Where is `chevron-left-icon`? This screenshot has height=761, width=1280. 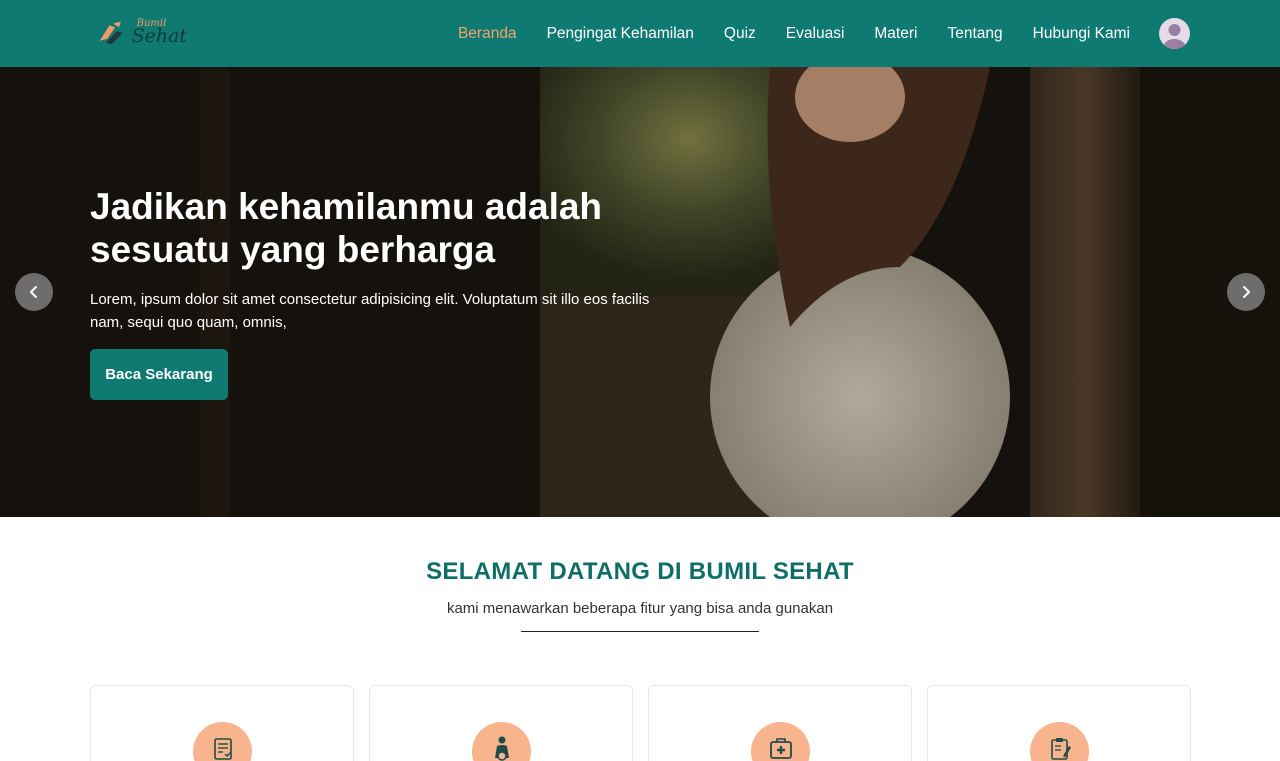
chevron-left-icon is located at coordinates (33, 292).